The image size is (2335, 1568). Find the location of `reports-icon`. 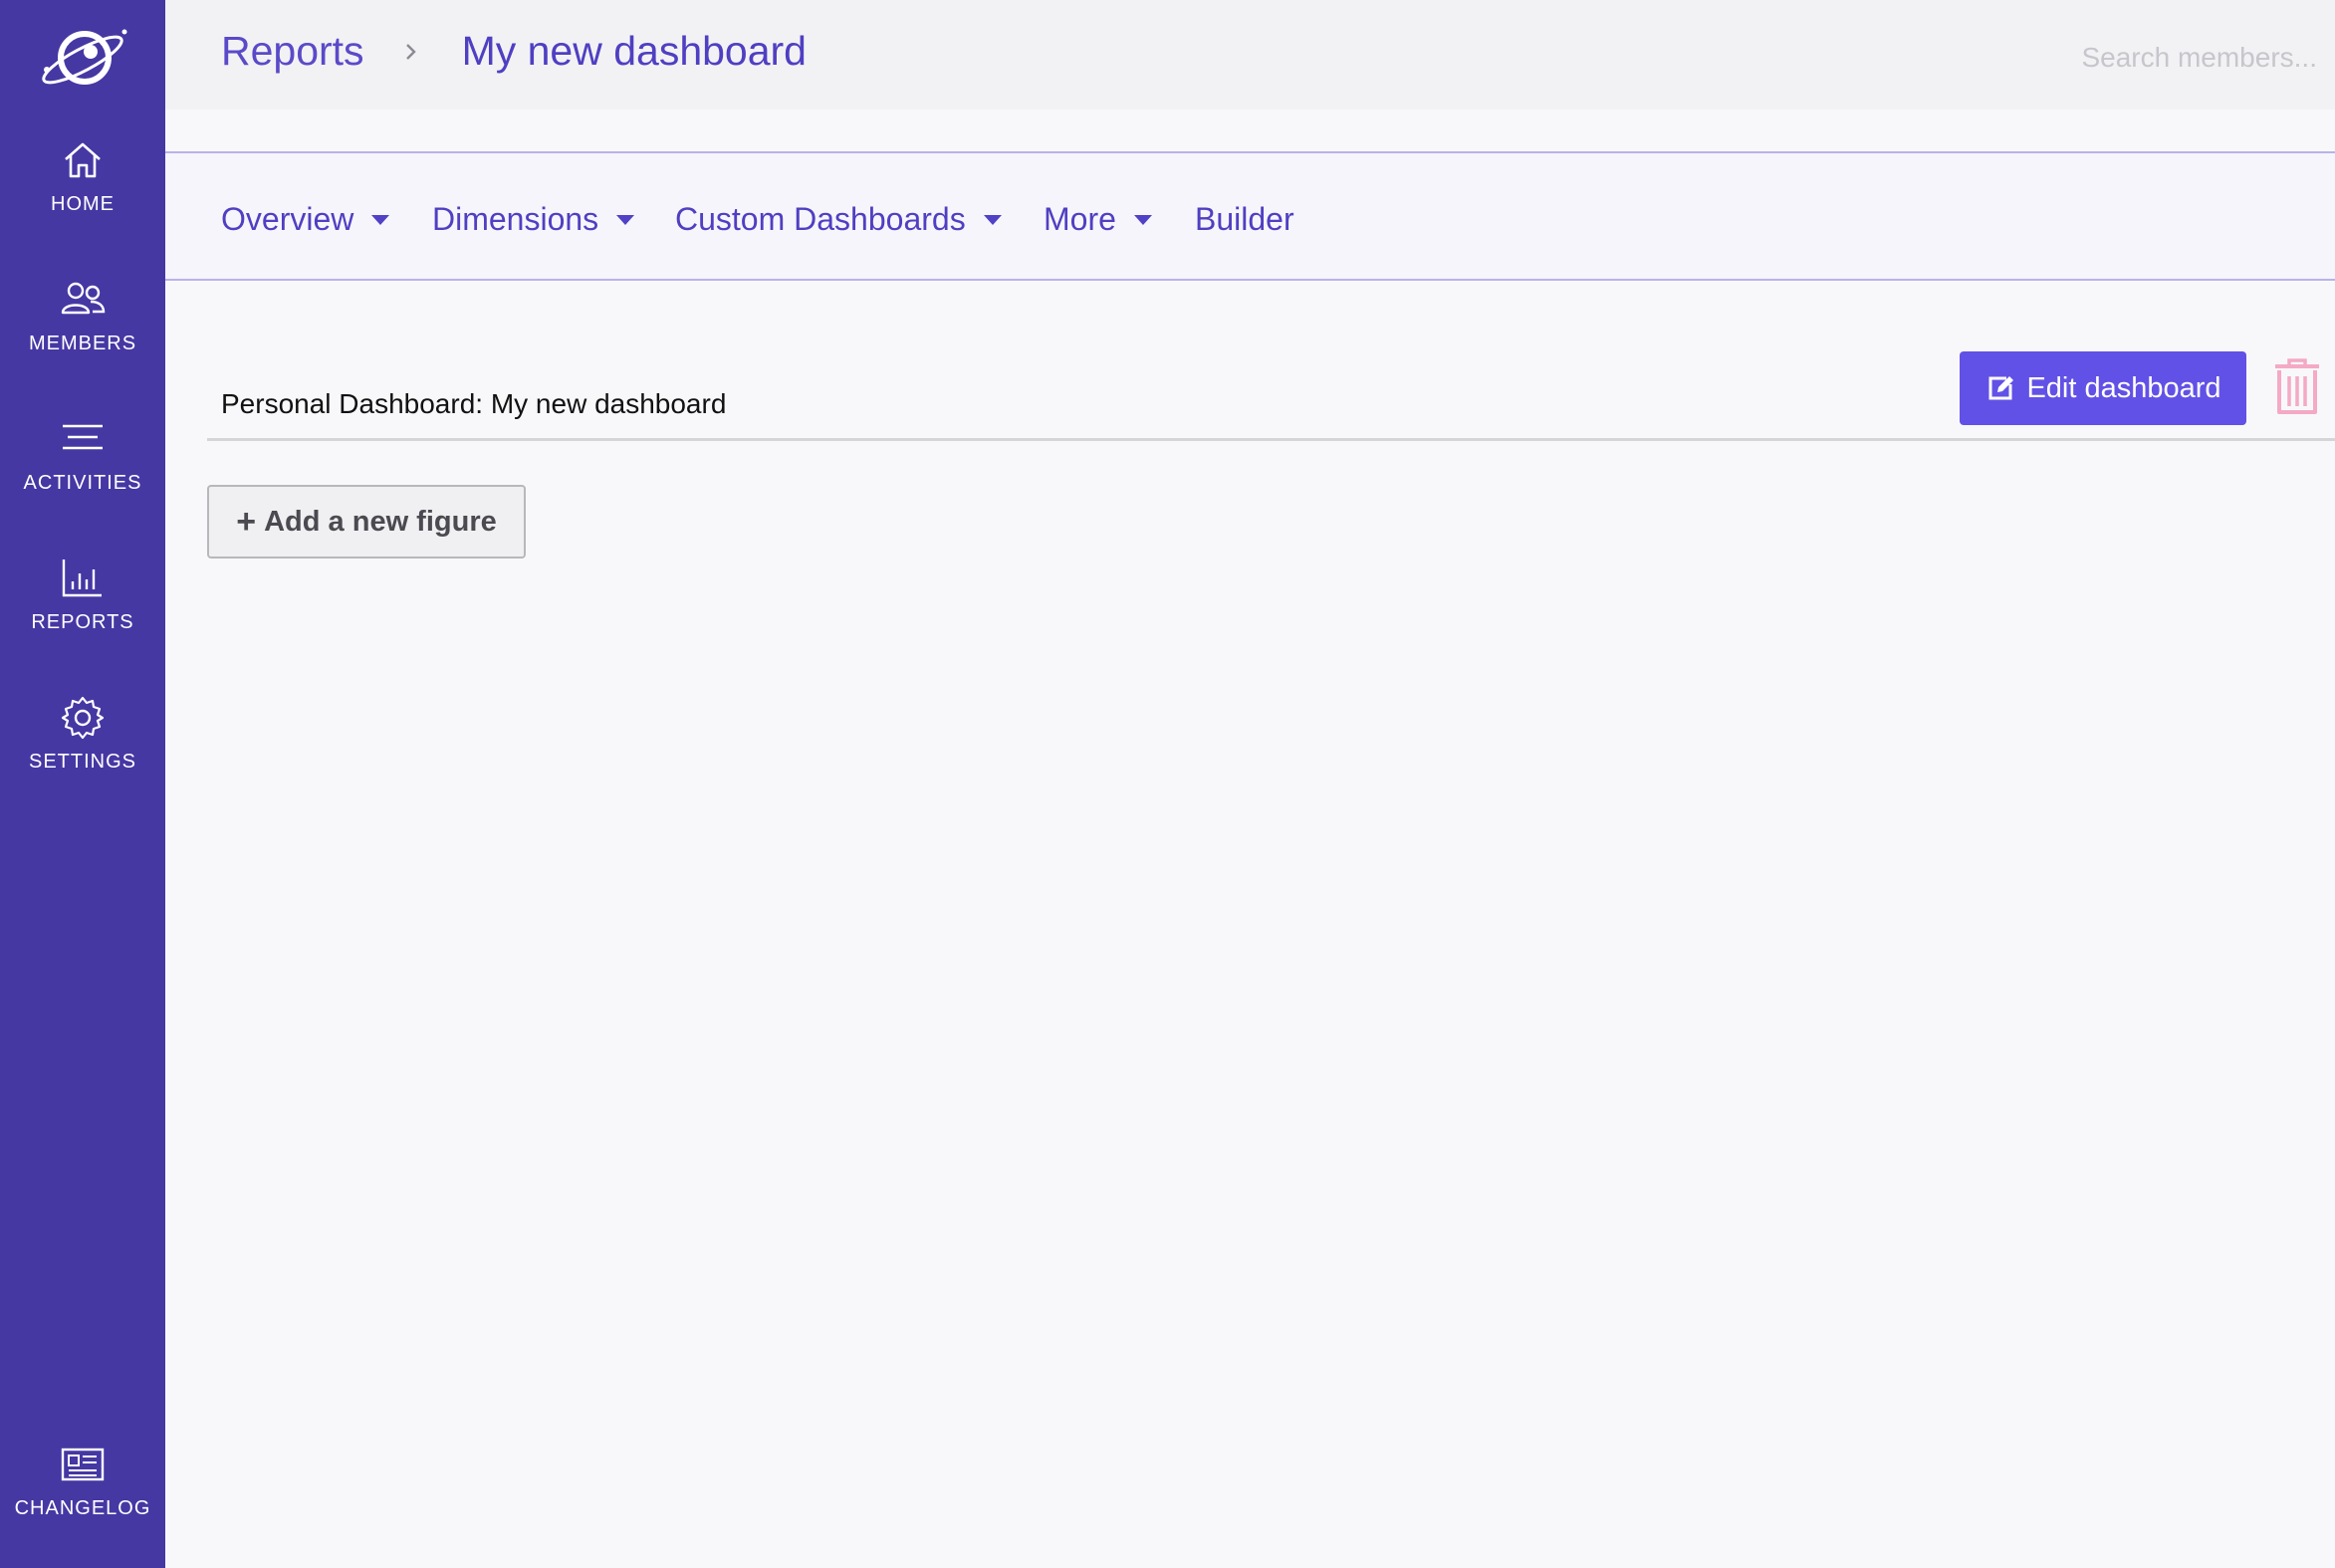

reports-icon is located at coordinates (82, 578).